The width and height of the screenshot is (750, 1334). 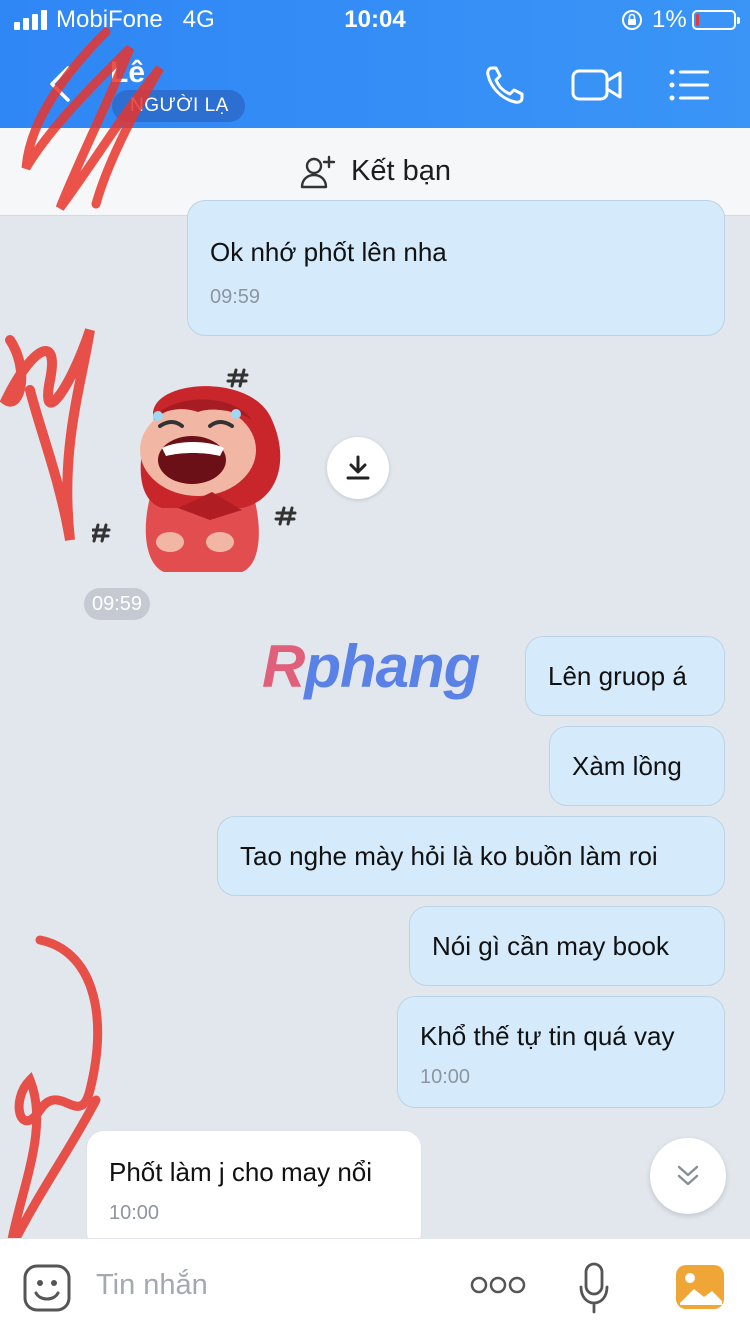 I want to click on battery-icon, so click(x=716, y=20).